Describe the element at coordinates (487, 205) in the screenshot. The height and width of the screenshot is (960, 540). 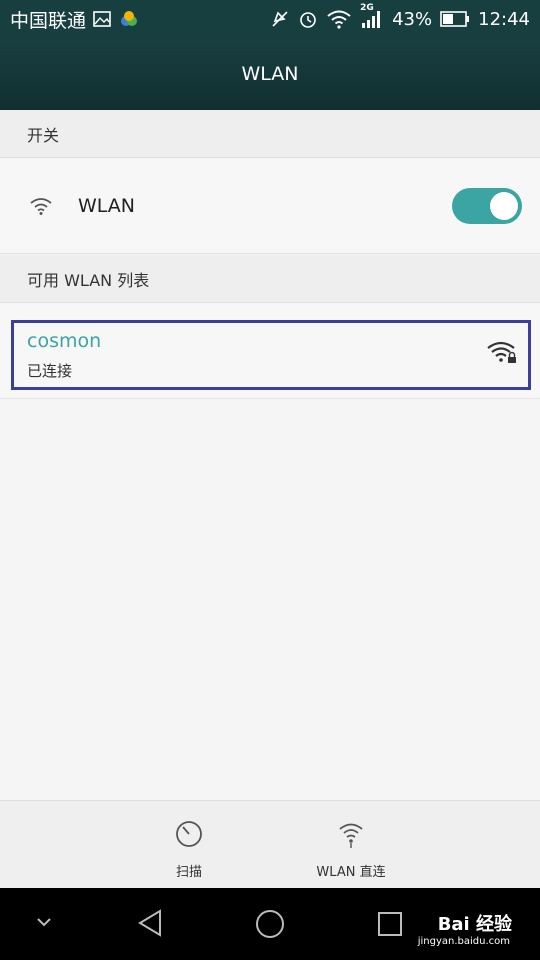
I see `wlan-toggle` at that location.